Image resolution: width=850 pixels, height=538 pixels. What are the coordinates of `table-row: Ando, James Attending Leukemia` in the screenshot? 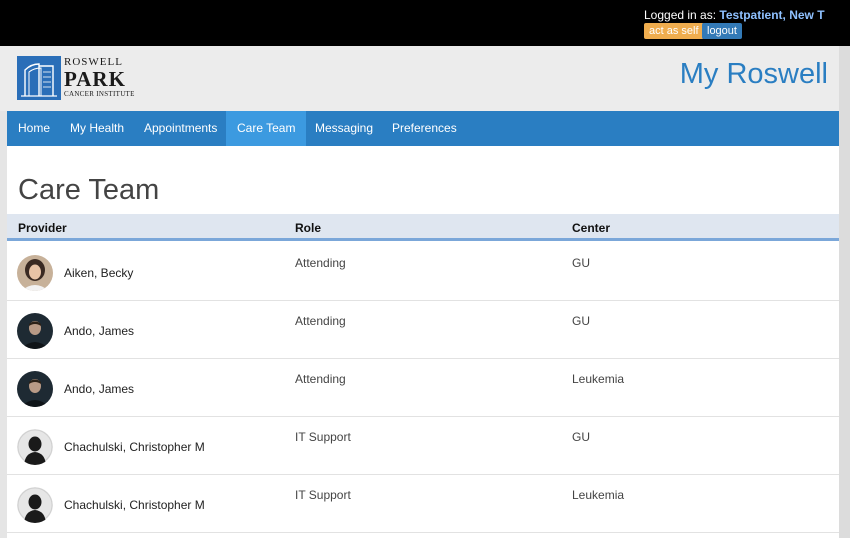 It's located at (423, 388).